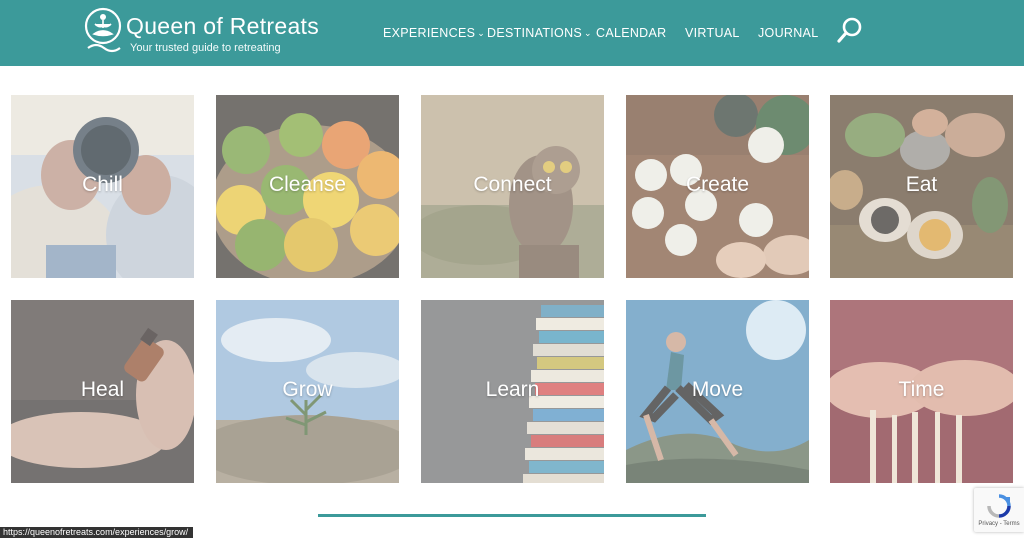 The width and height of the screenshot is (1024, 538). I want to click on tile-label: Cleanse, so click(307, 184).